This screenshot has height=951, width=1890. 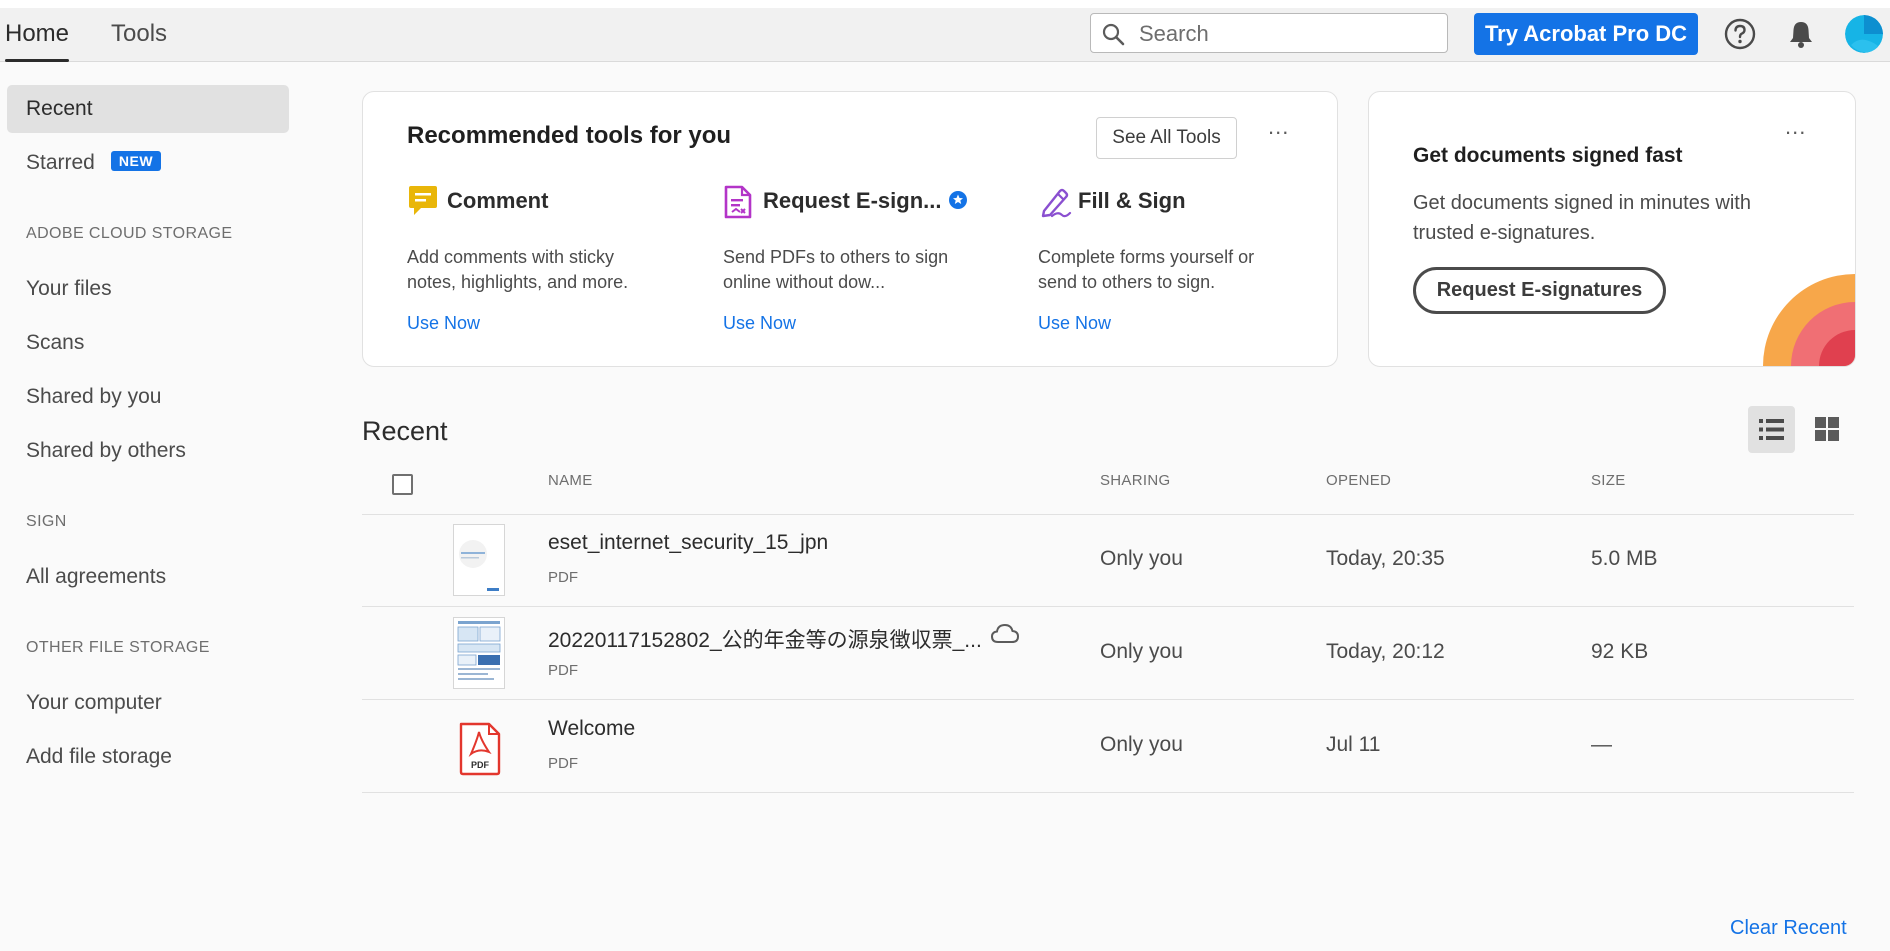 I want to click on sidebar-item-all-agreements: All agreements, so click(x=148, y=577).